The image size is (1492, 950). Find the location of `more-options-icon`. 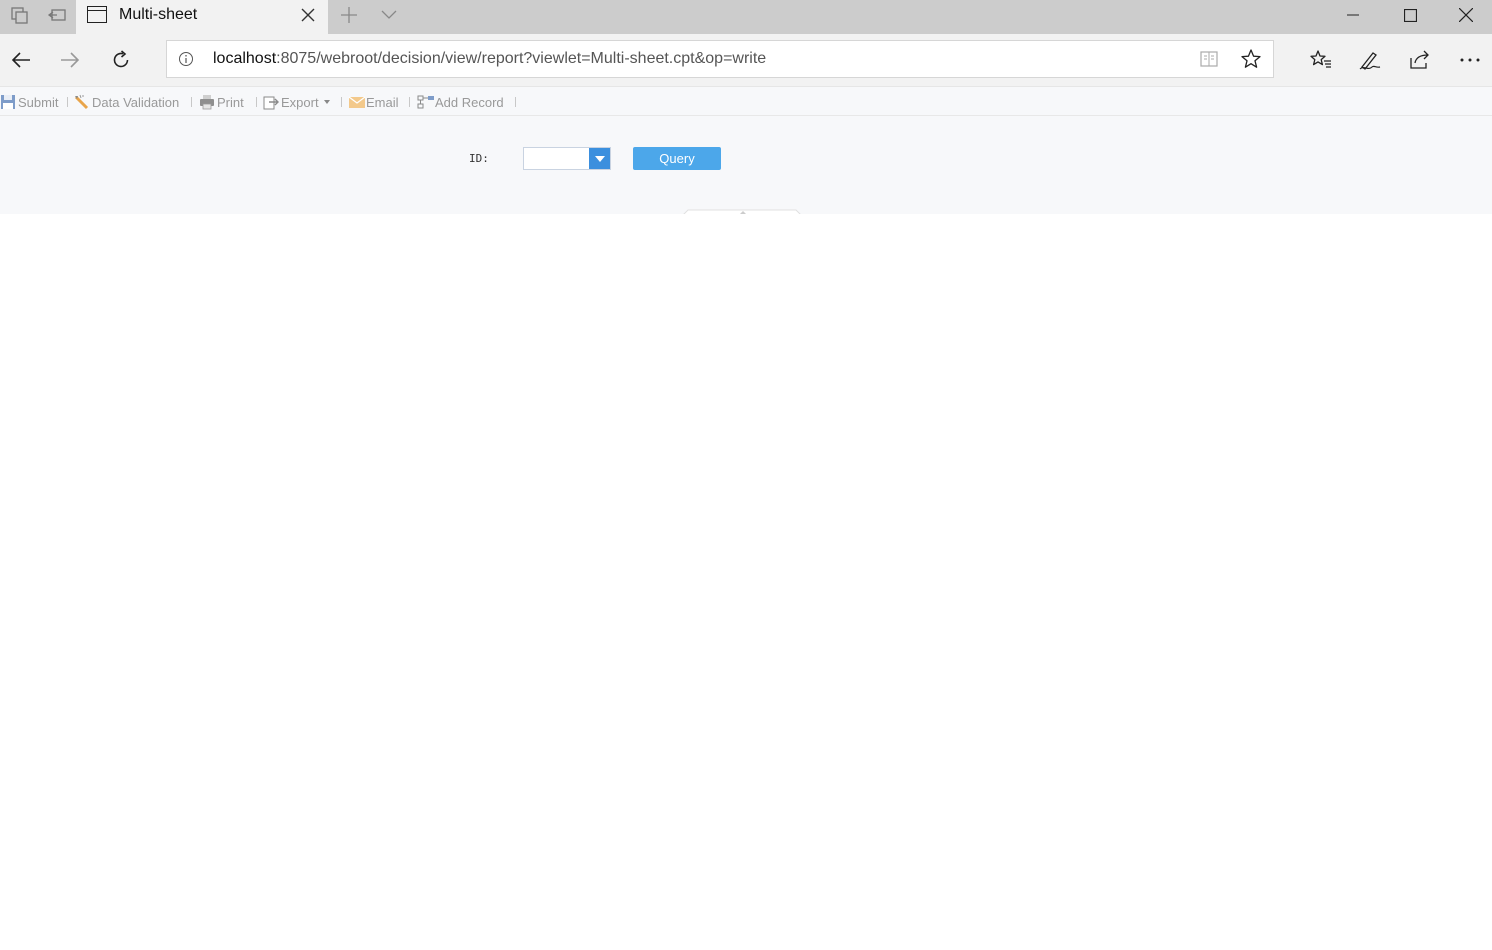

more-options-icon is located at coordinates (1470, 60).